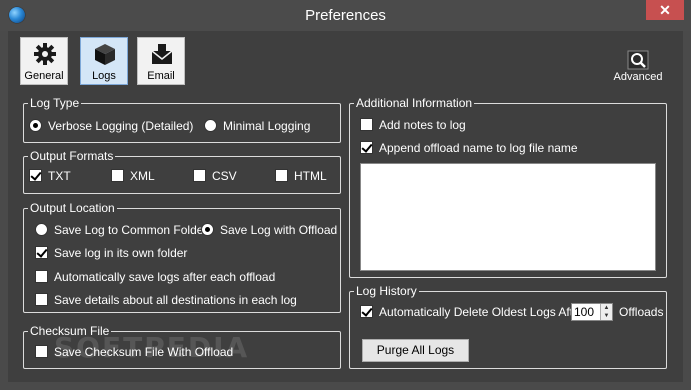 The width and height of the screenshot is (691, 390). I want to click on add-notes-label: Add notes to log, so click(422, 125).